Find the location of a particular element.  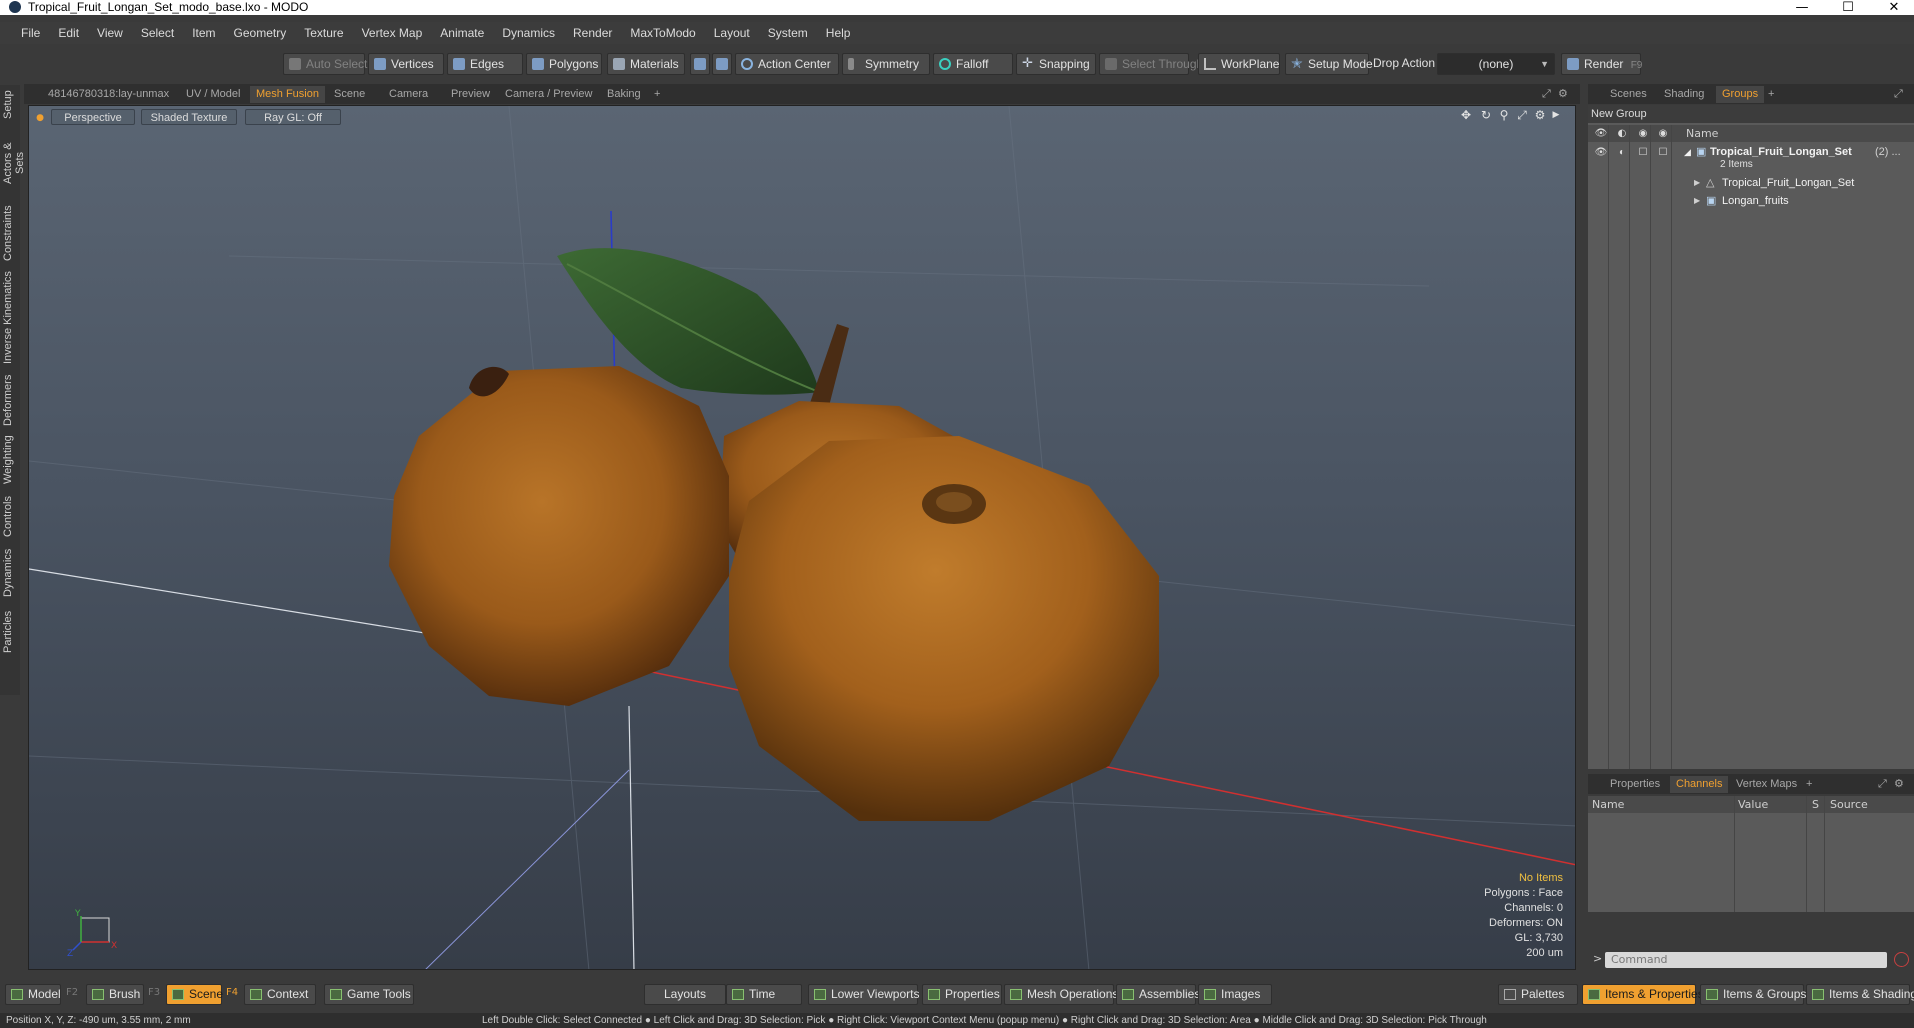

palettes-button: Palettes is located at coordinates (1538, 994).